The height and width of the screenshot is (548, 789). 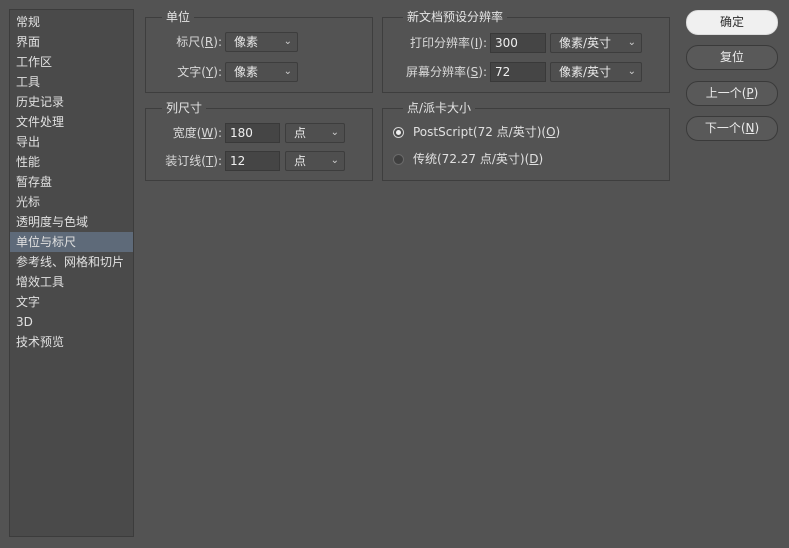 I want to click on gutter-input: 12, so click(x=252, y=161).